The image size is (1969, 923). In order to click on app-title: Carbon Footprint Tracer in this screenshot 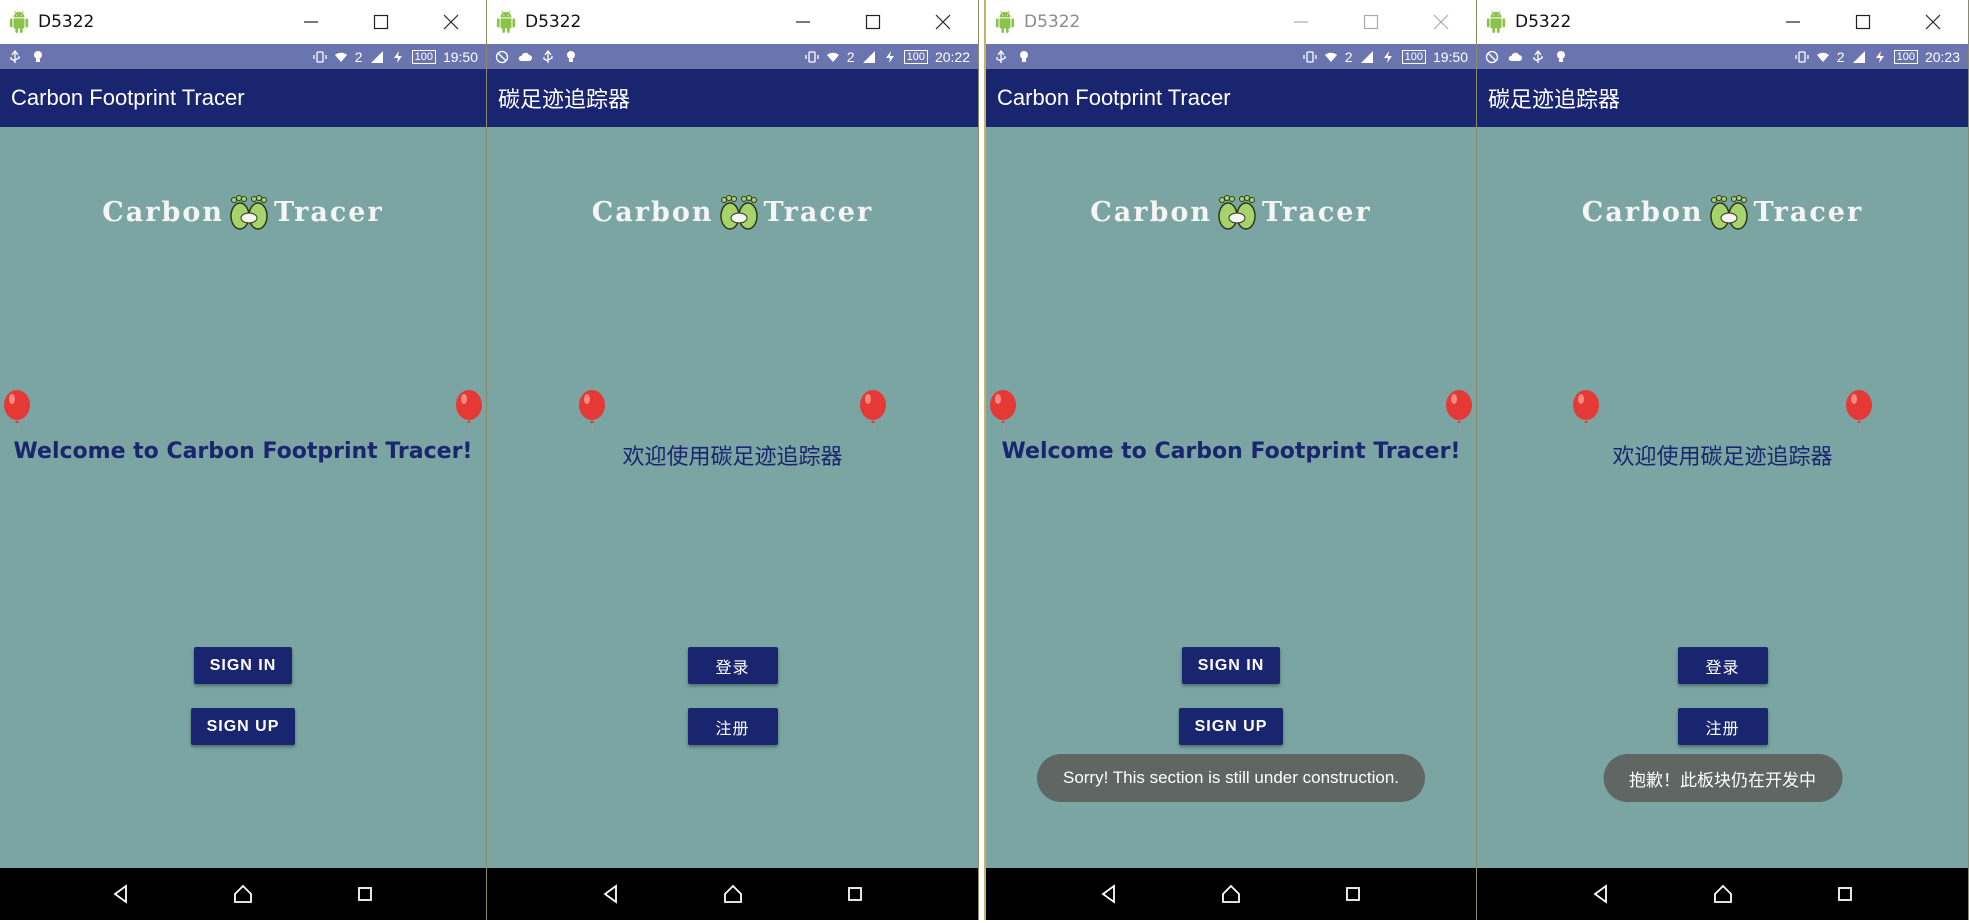, I will do `click(1114, 97)`.